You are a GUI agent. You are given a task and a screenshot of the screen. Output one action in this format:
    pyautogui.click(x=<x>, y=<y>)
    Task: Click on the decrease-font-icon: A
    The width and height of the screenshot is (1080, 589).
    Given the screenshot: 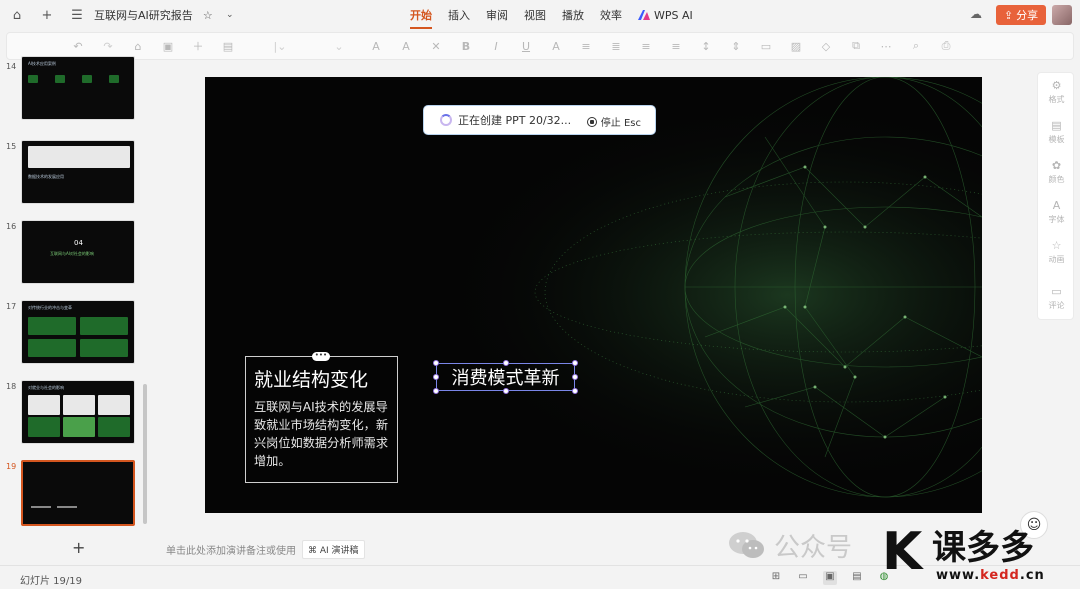 What is the action you would take?
    pyautogui.click(x=406, y=46)
    